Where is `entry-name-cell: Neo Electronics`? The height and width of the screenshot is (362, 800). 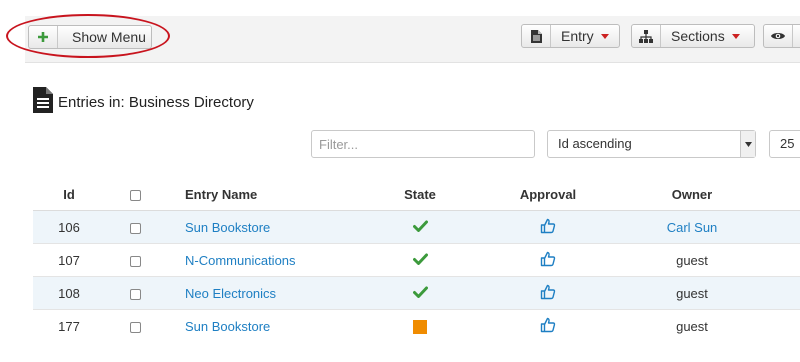
entry-name-cell: Neo Electronics is located at coordinates (258, 293).